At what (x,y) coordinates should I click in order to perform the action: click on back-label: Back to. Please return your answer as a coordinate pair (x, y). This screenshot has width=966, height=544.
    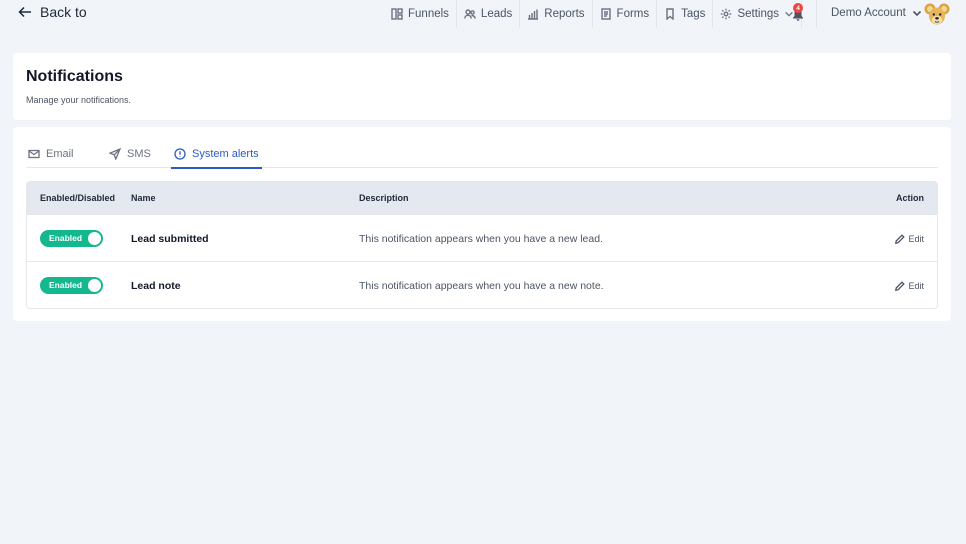
    Looking at the image, I should click on (63, 12).